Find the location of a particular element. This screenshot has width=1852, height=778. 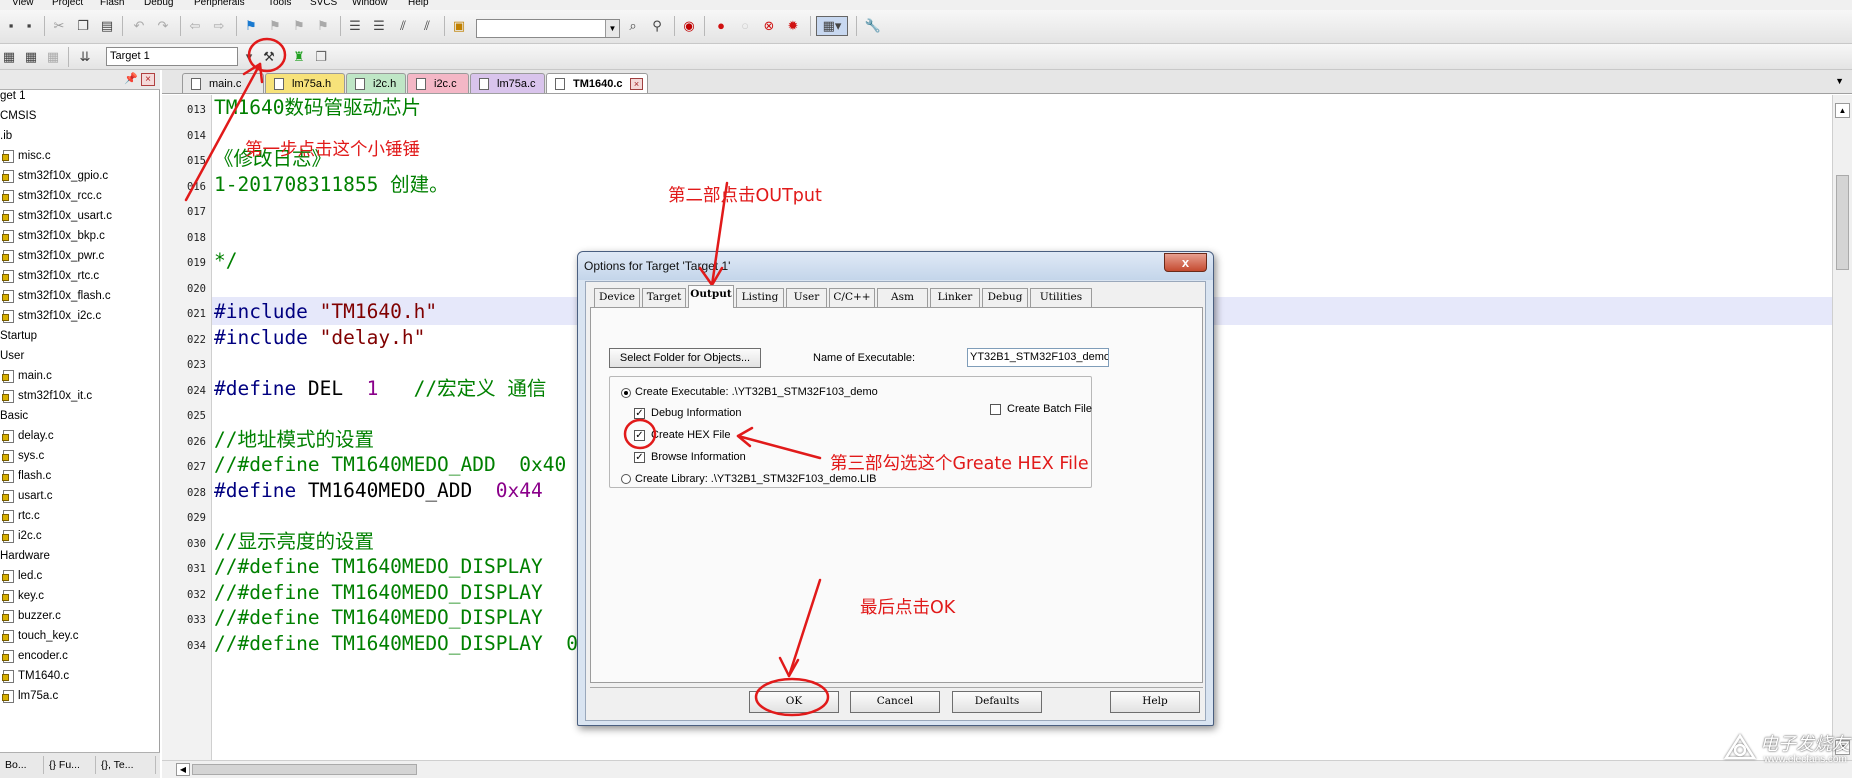

find-in-files-icon: ▣ is located at coordinates (459, 26).